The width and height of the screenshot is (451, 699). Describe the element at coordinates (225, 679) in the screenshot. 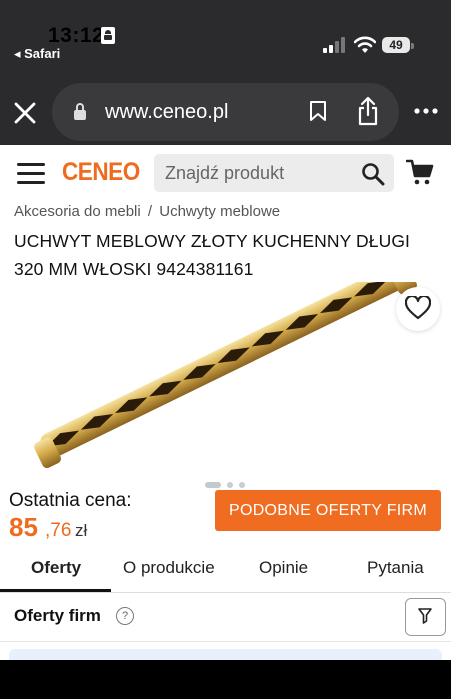

I see `screen-bottom` at that location.